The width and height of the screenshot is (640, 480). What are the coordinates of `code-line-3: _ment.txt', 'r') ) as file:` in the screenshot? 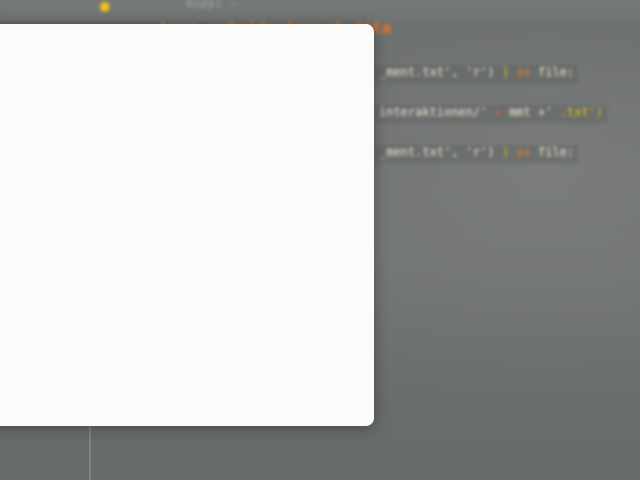 It's located at (477, 154).